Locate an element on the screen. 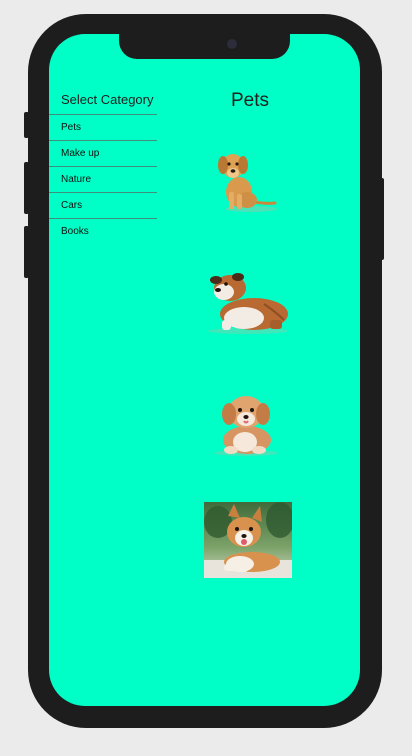 The width and height of the screenshot is (412, 756). category-item-cars: Cars is located at coordinates (103, 206).